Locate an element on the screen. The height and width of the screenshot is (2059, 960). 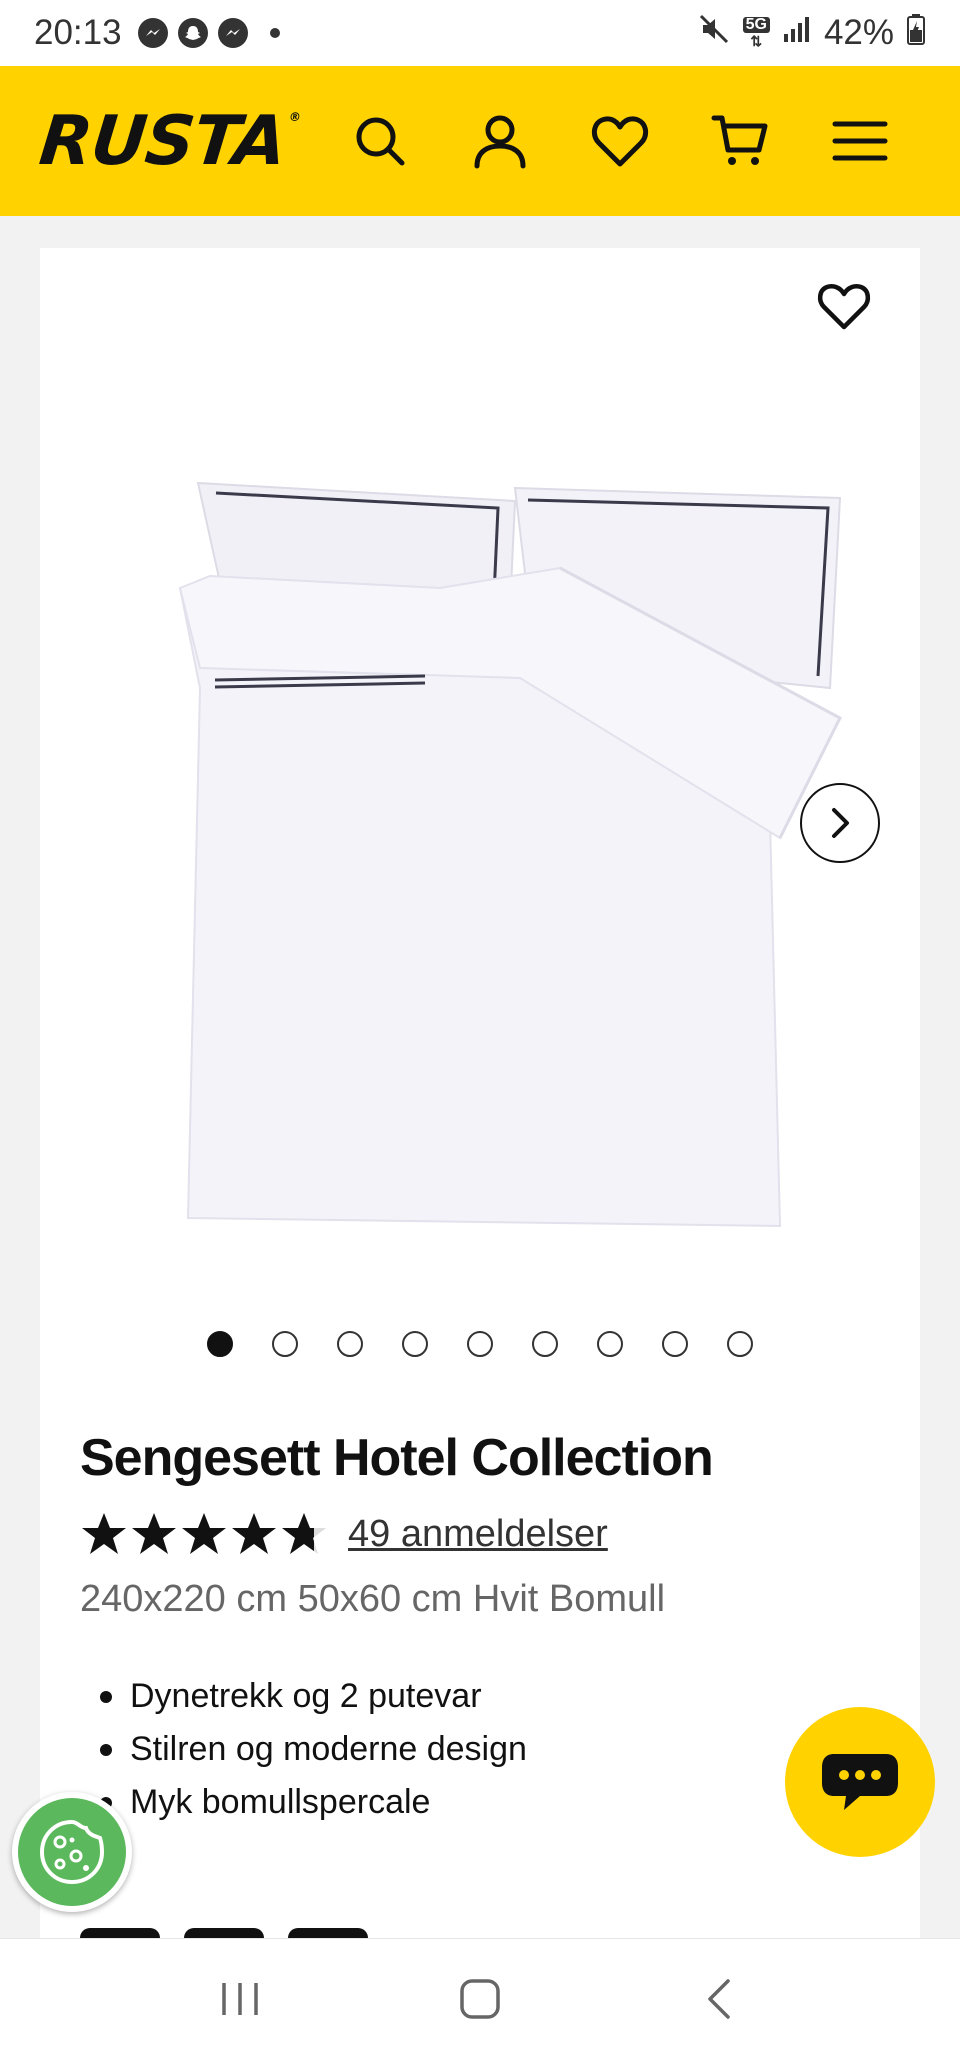
logo-text: RUSTA is located at coordinates (162, 141).